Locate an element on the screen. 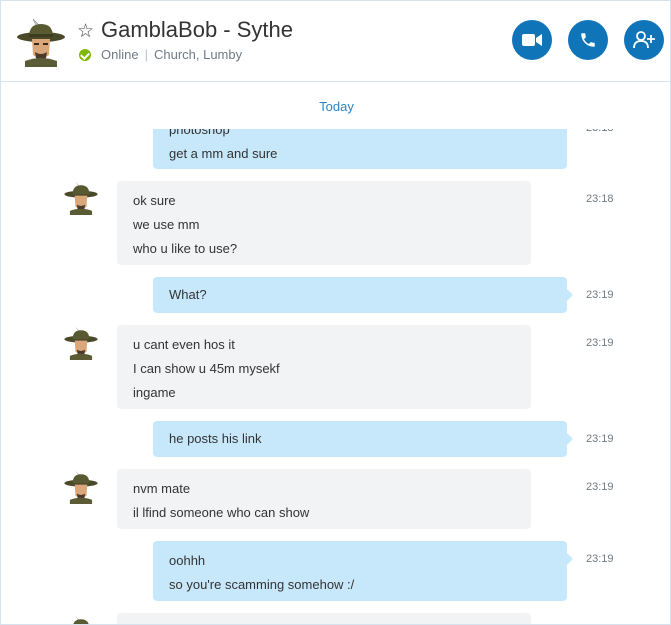  message-text: we use mm is located at coordinates (166, 224).